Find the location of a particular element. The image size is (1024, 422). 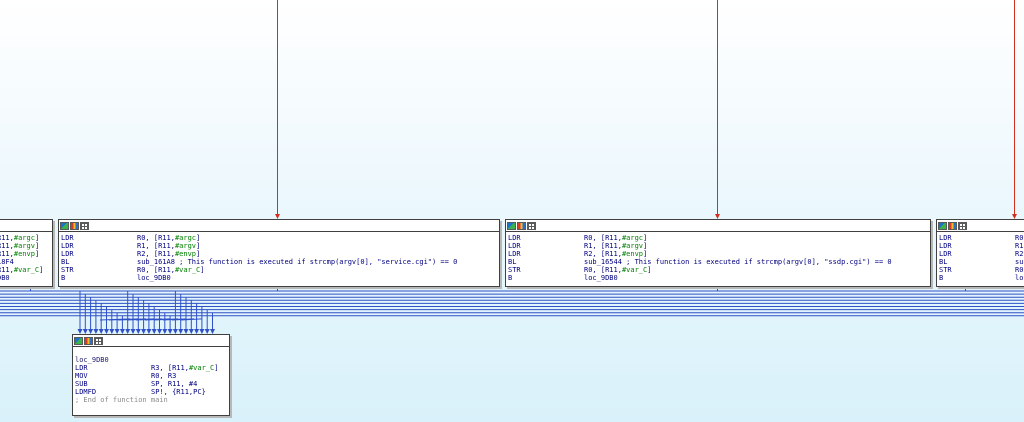

asm-line: SUB SP, R11, #4 is located at coordinates (152, 384).